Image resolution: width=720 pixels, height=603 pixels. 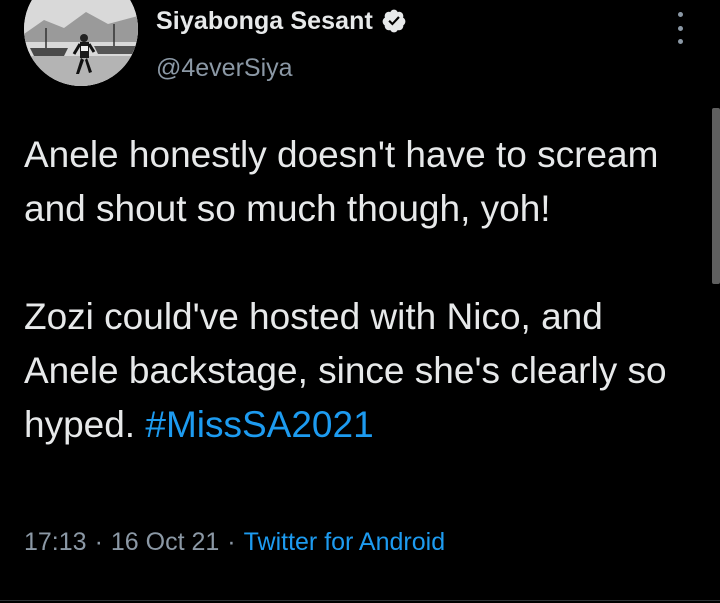 What do you see at coordinates (394, 21) in the screenshot?
I see `verified-badge-icon` at bounding box center [394, 21].